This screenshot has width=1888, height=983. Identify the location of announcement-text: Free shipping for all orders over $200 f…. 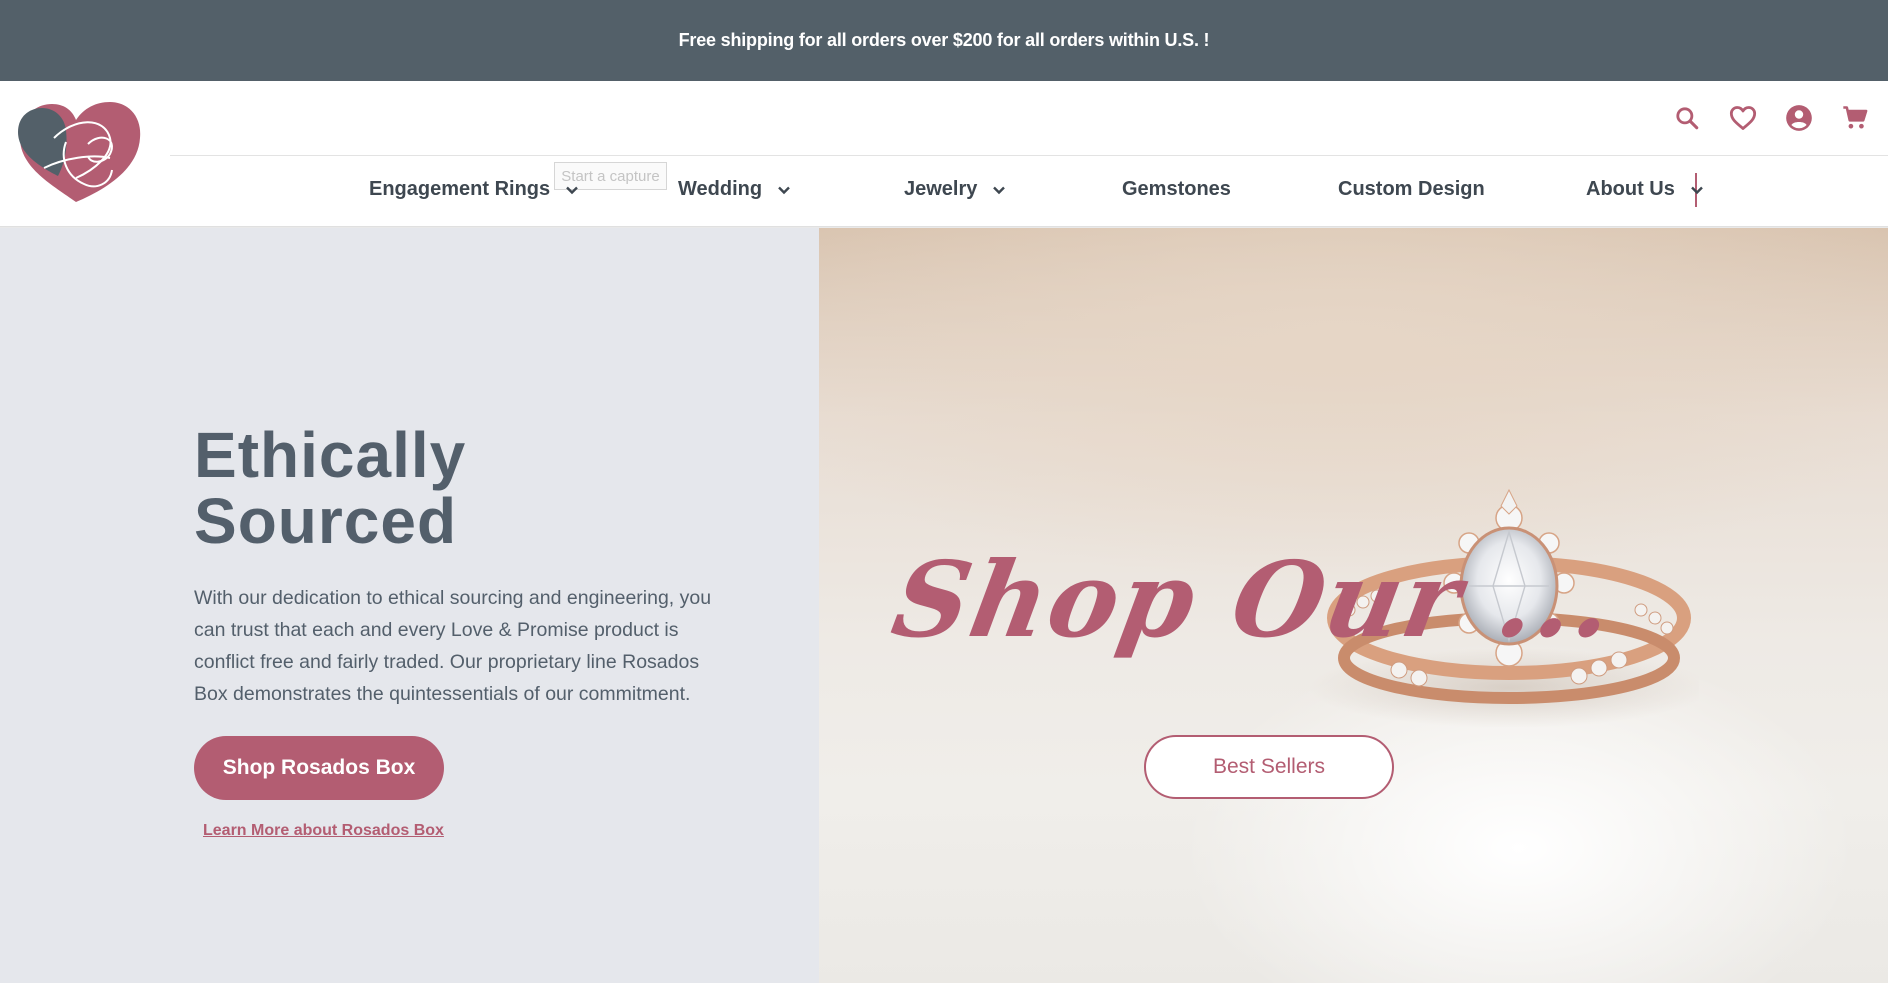
(944, 40).